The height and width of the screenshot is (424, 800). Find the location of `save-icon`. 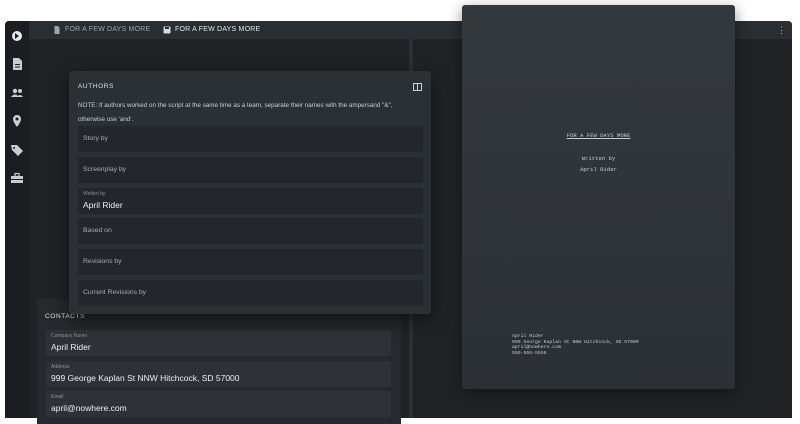

save-icon is located at coordinates (167, 30).